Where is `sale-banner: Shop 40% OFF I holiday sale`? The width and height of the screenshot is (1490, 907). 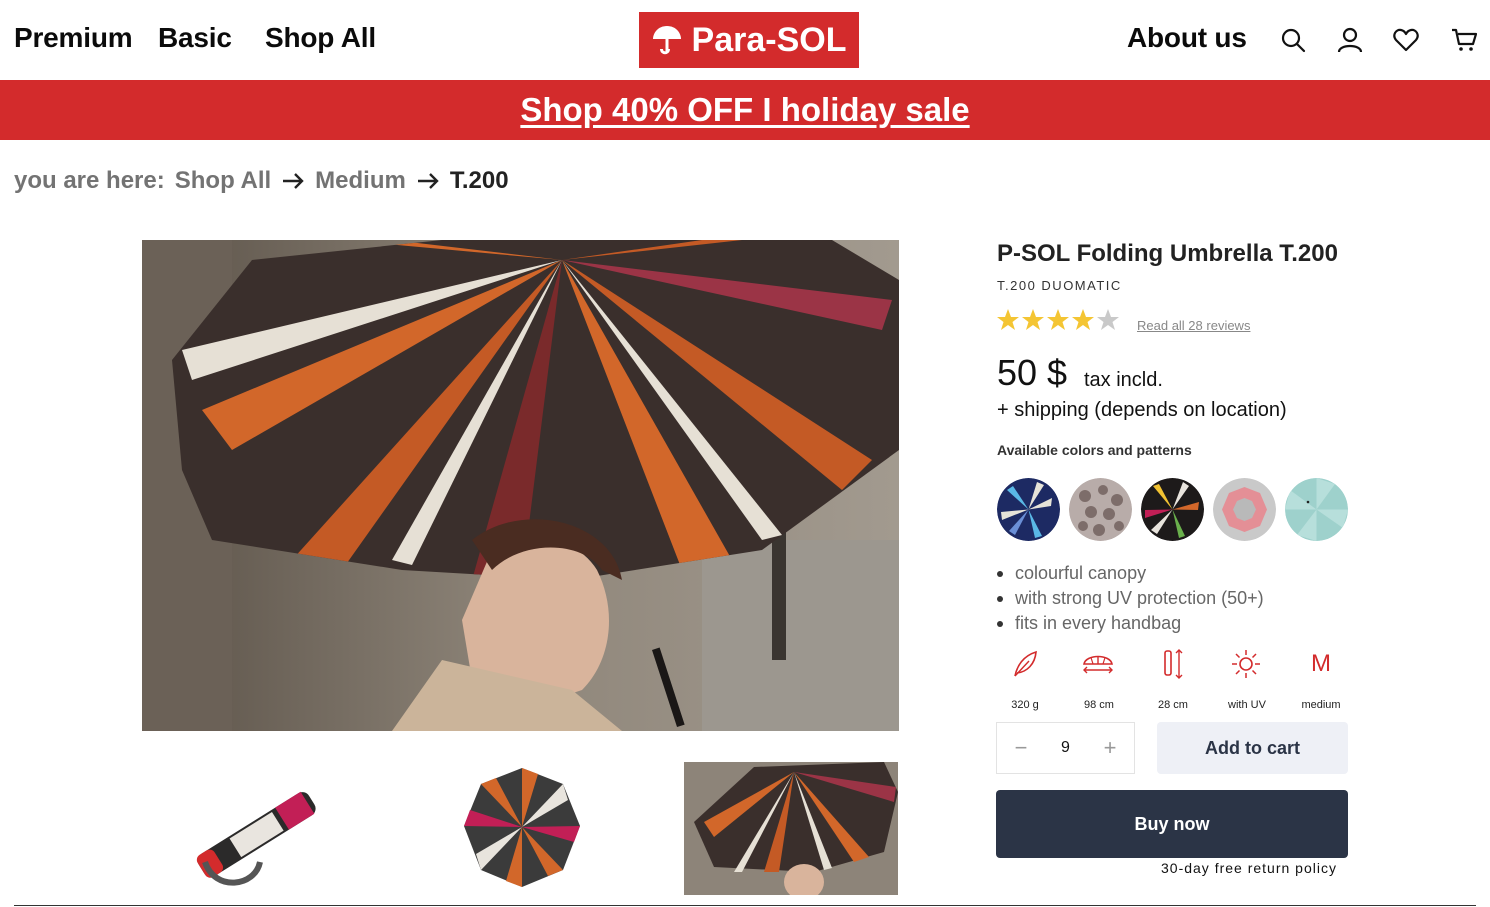
sale-banner: Shop 40% OFF I holiday sale is located at coordinates (745, 110).